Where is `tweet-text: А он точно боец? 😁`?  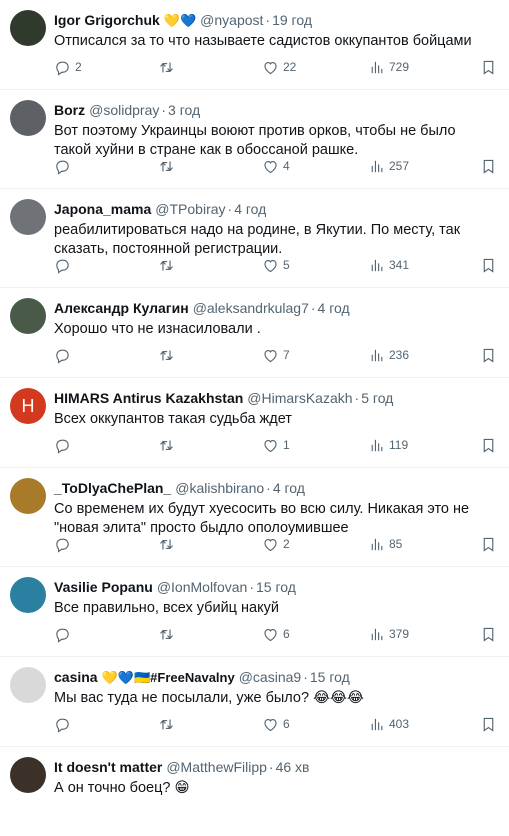 tweet-text: А он точно боец? 😁 is located at coordinates (122, 788).